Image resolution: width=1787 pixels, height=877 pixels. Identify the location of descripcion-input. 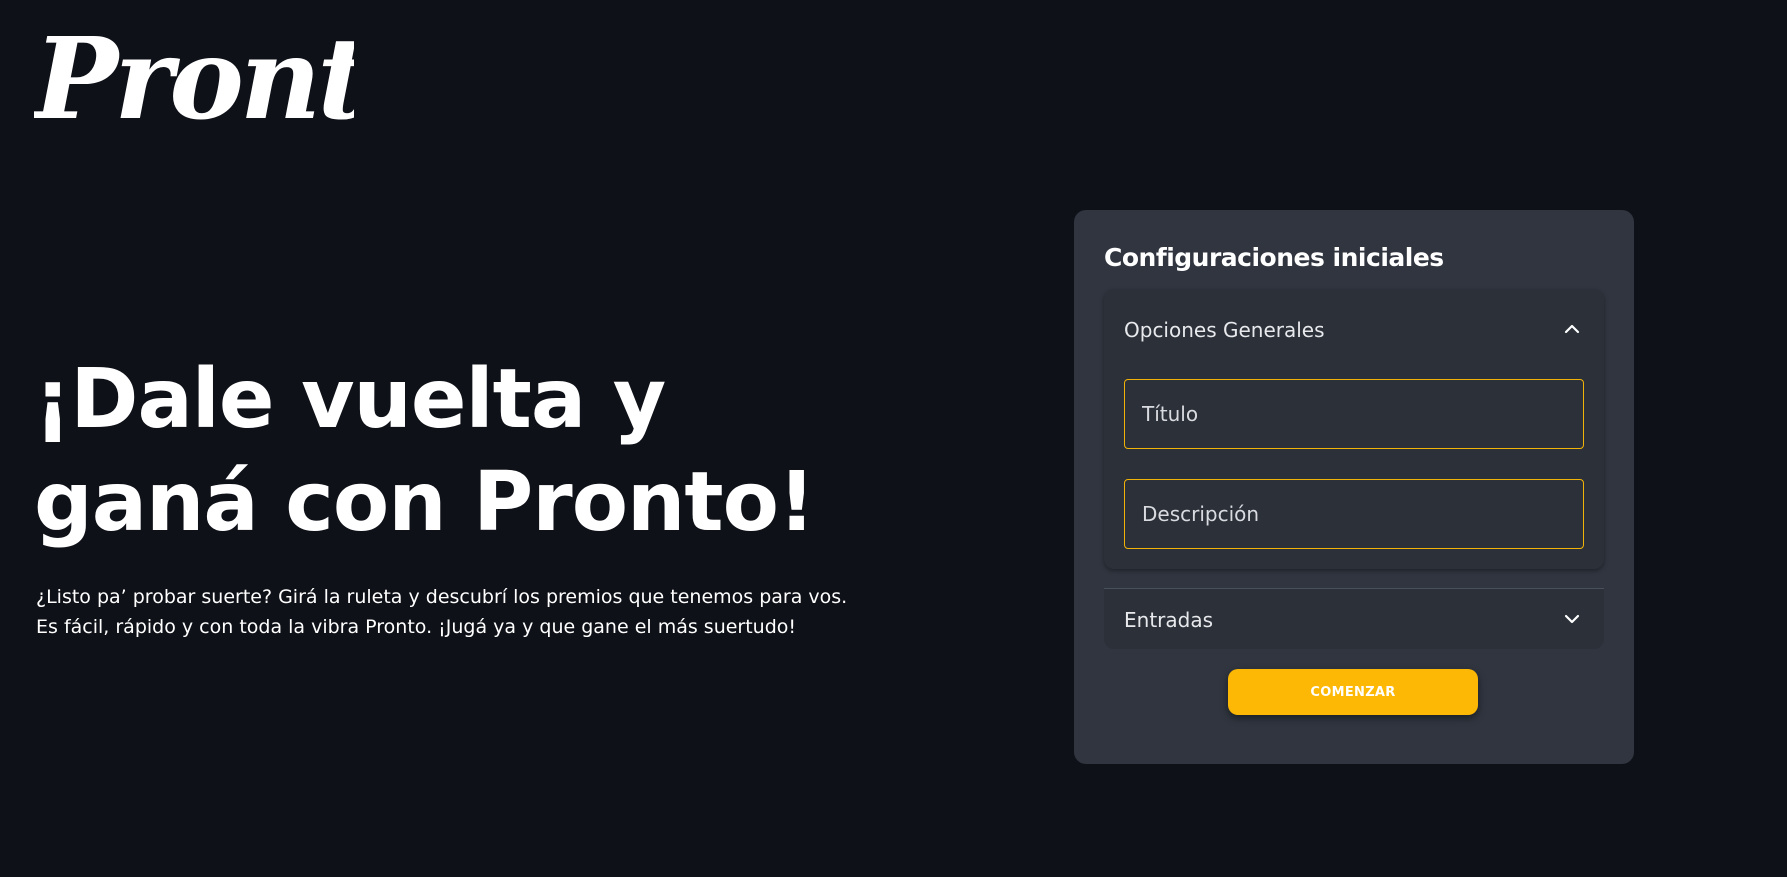
(1354, 514).